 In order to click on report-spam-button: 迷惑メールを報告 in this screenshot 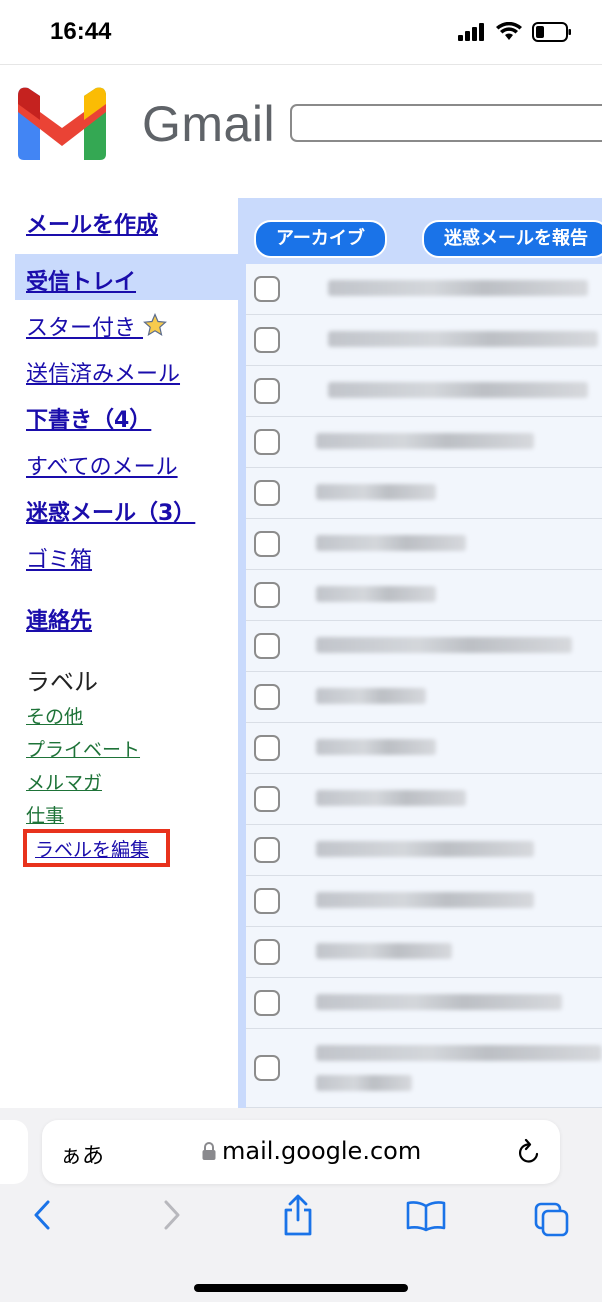, I will do `click(512, 239)`.